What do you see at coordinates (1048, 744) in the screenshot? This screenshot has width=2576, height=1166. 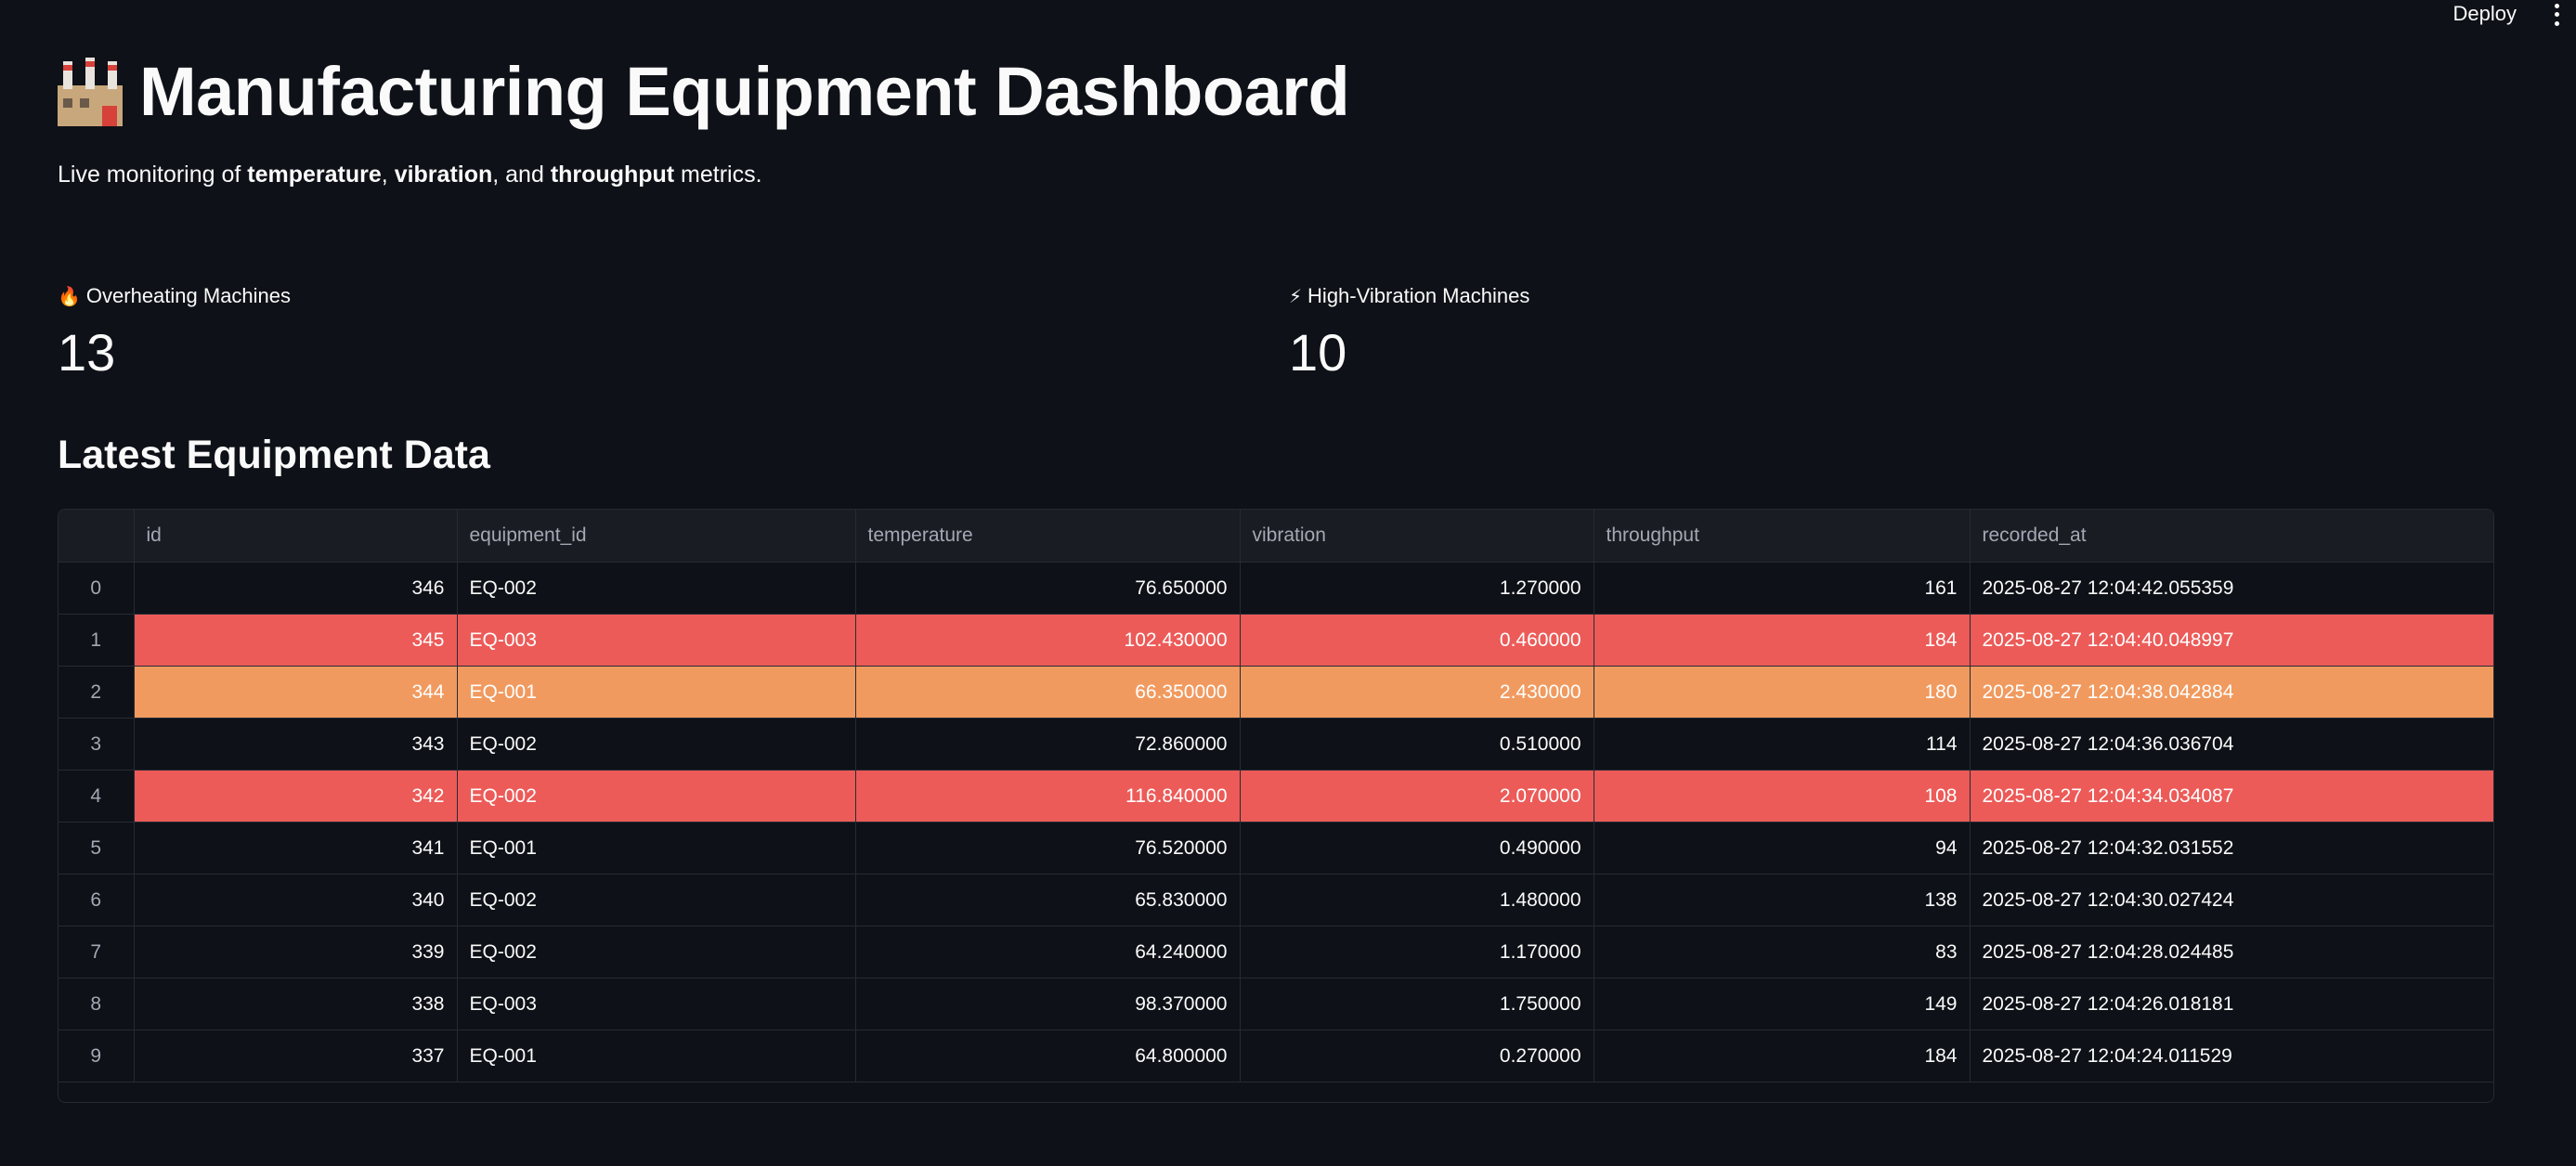 I see `cell-temperature: 72.860000` at bounding box center [1048, 744].